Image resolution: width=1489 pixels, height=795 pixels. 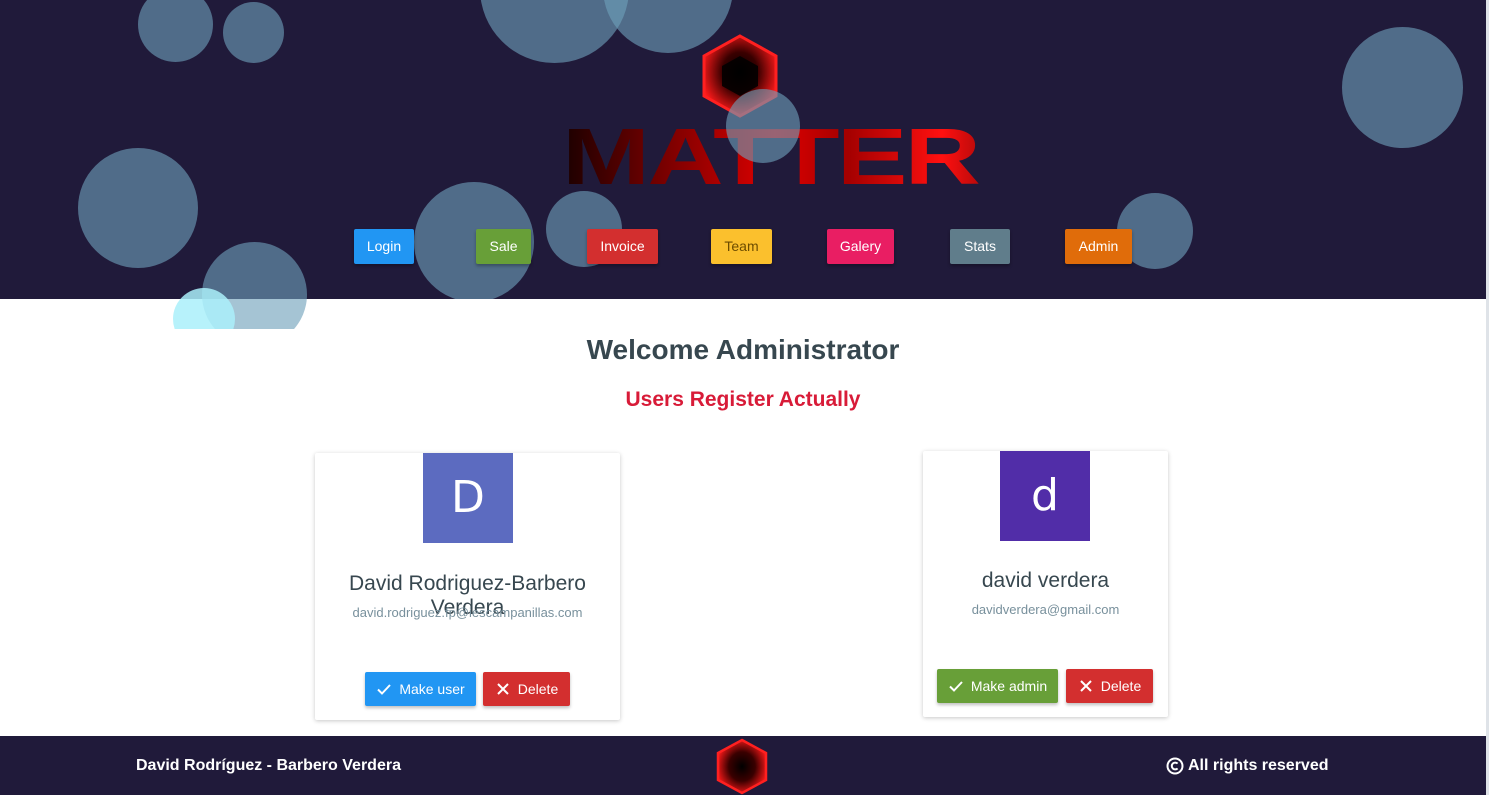 I want to click on make-admin-button: Make admin, so click(x=997, y=686).